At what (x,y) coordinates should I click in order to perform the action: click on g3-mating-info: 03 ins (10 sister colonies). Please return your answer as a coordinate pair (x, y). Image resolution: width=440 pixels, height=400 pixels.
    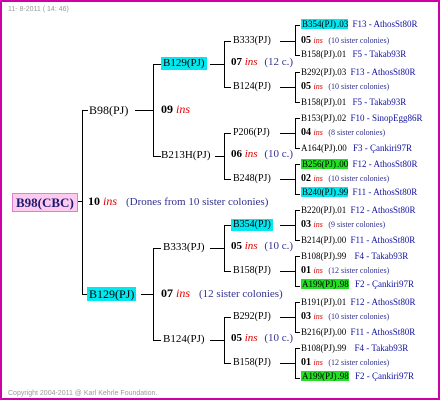
    Looking at the image, I should click on (345, 317).